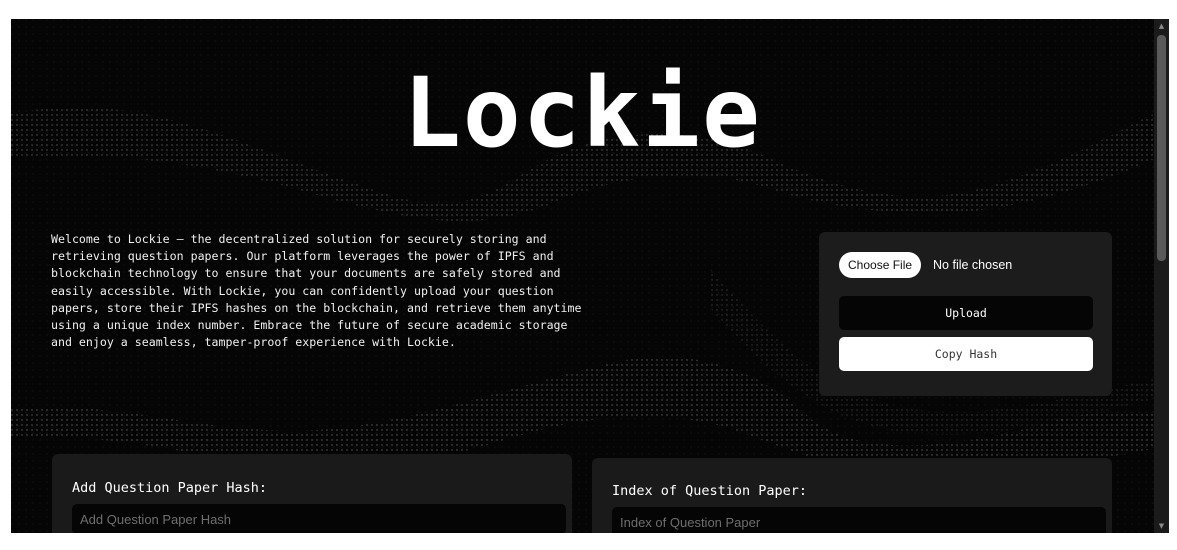  What do you see at coordinates (312, 493) in the screenshot?
I see `add-hash-panel: Add Question Paper Hash:` at bounding box center [312, 493].